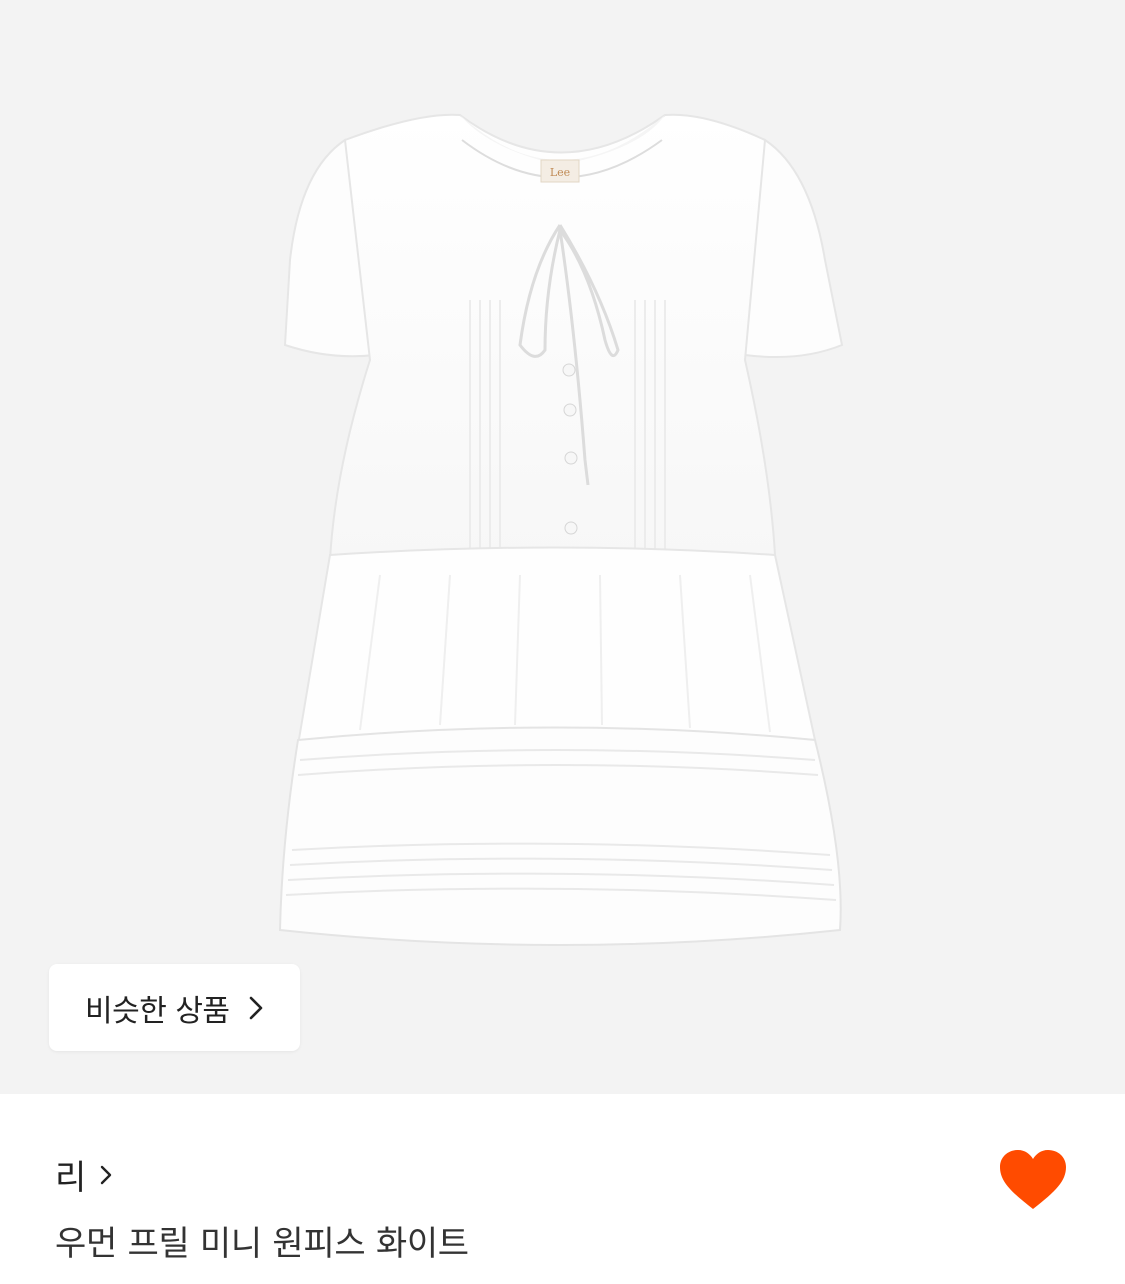 This screenshot has height=1284, width=1125. I want to click on like-button, so click(1033, 1181).